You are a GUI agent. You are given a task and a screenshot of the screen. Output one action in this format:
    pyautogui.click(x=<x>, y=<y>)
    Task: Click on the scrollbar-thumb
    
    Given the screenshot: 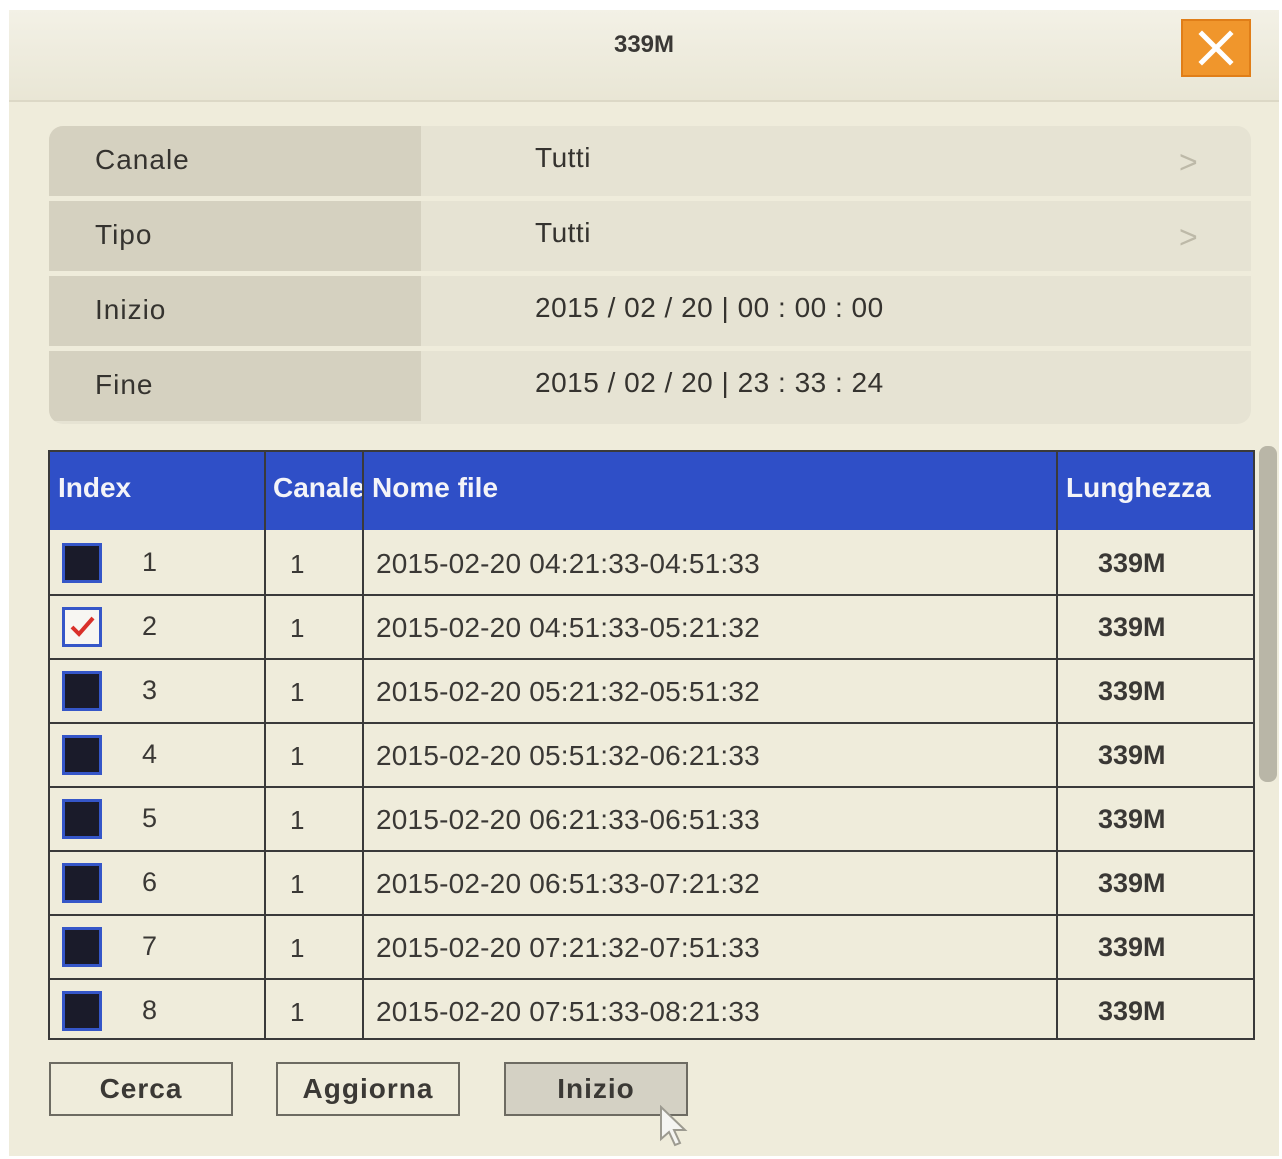 What is the action you would take?
    pyautogui.click(x=1268, y=614)
    